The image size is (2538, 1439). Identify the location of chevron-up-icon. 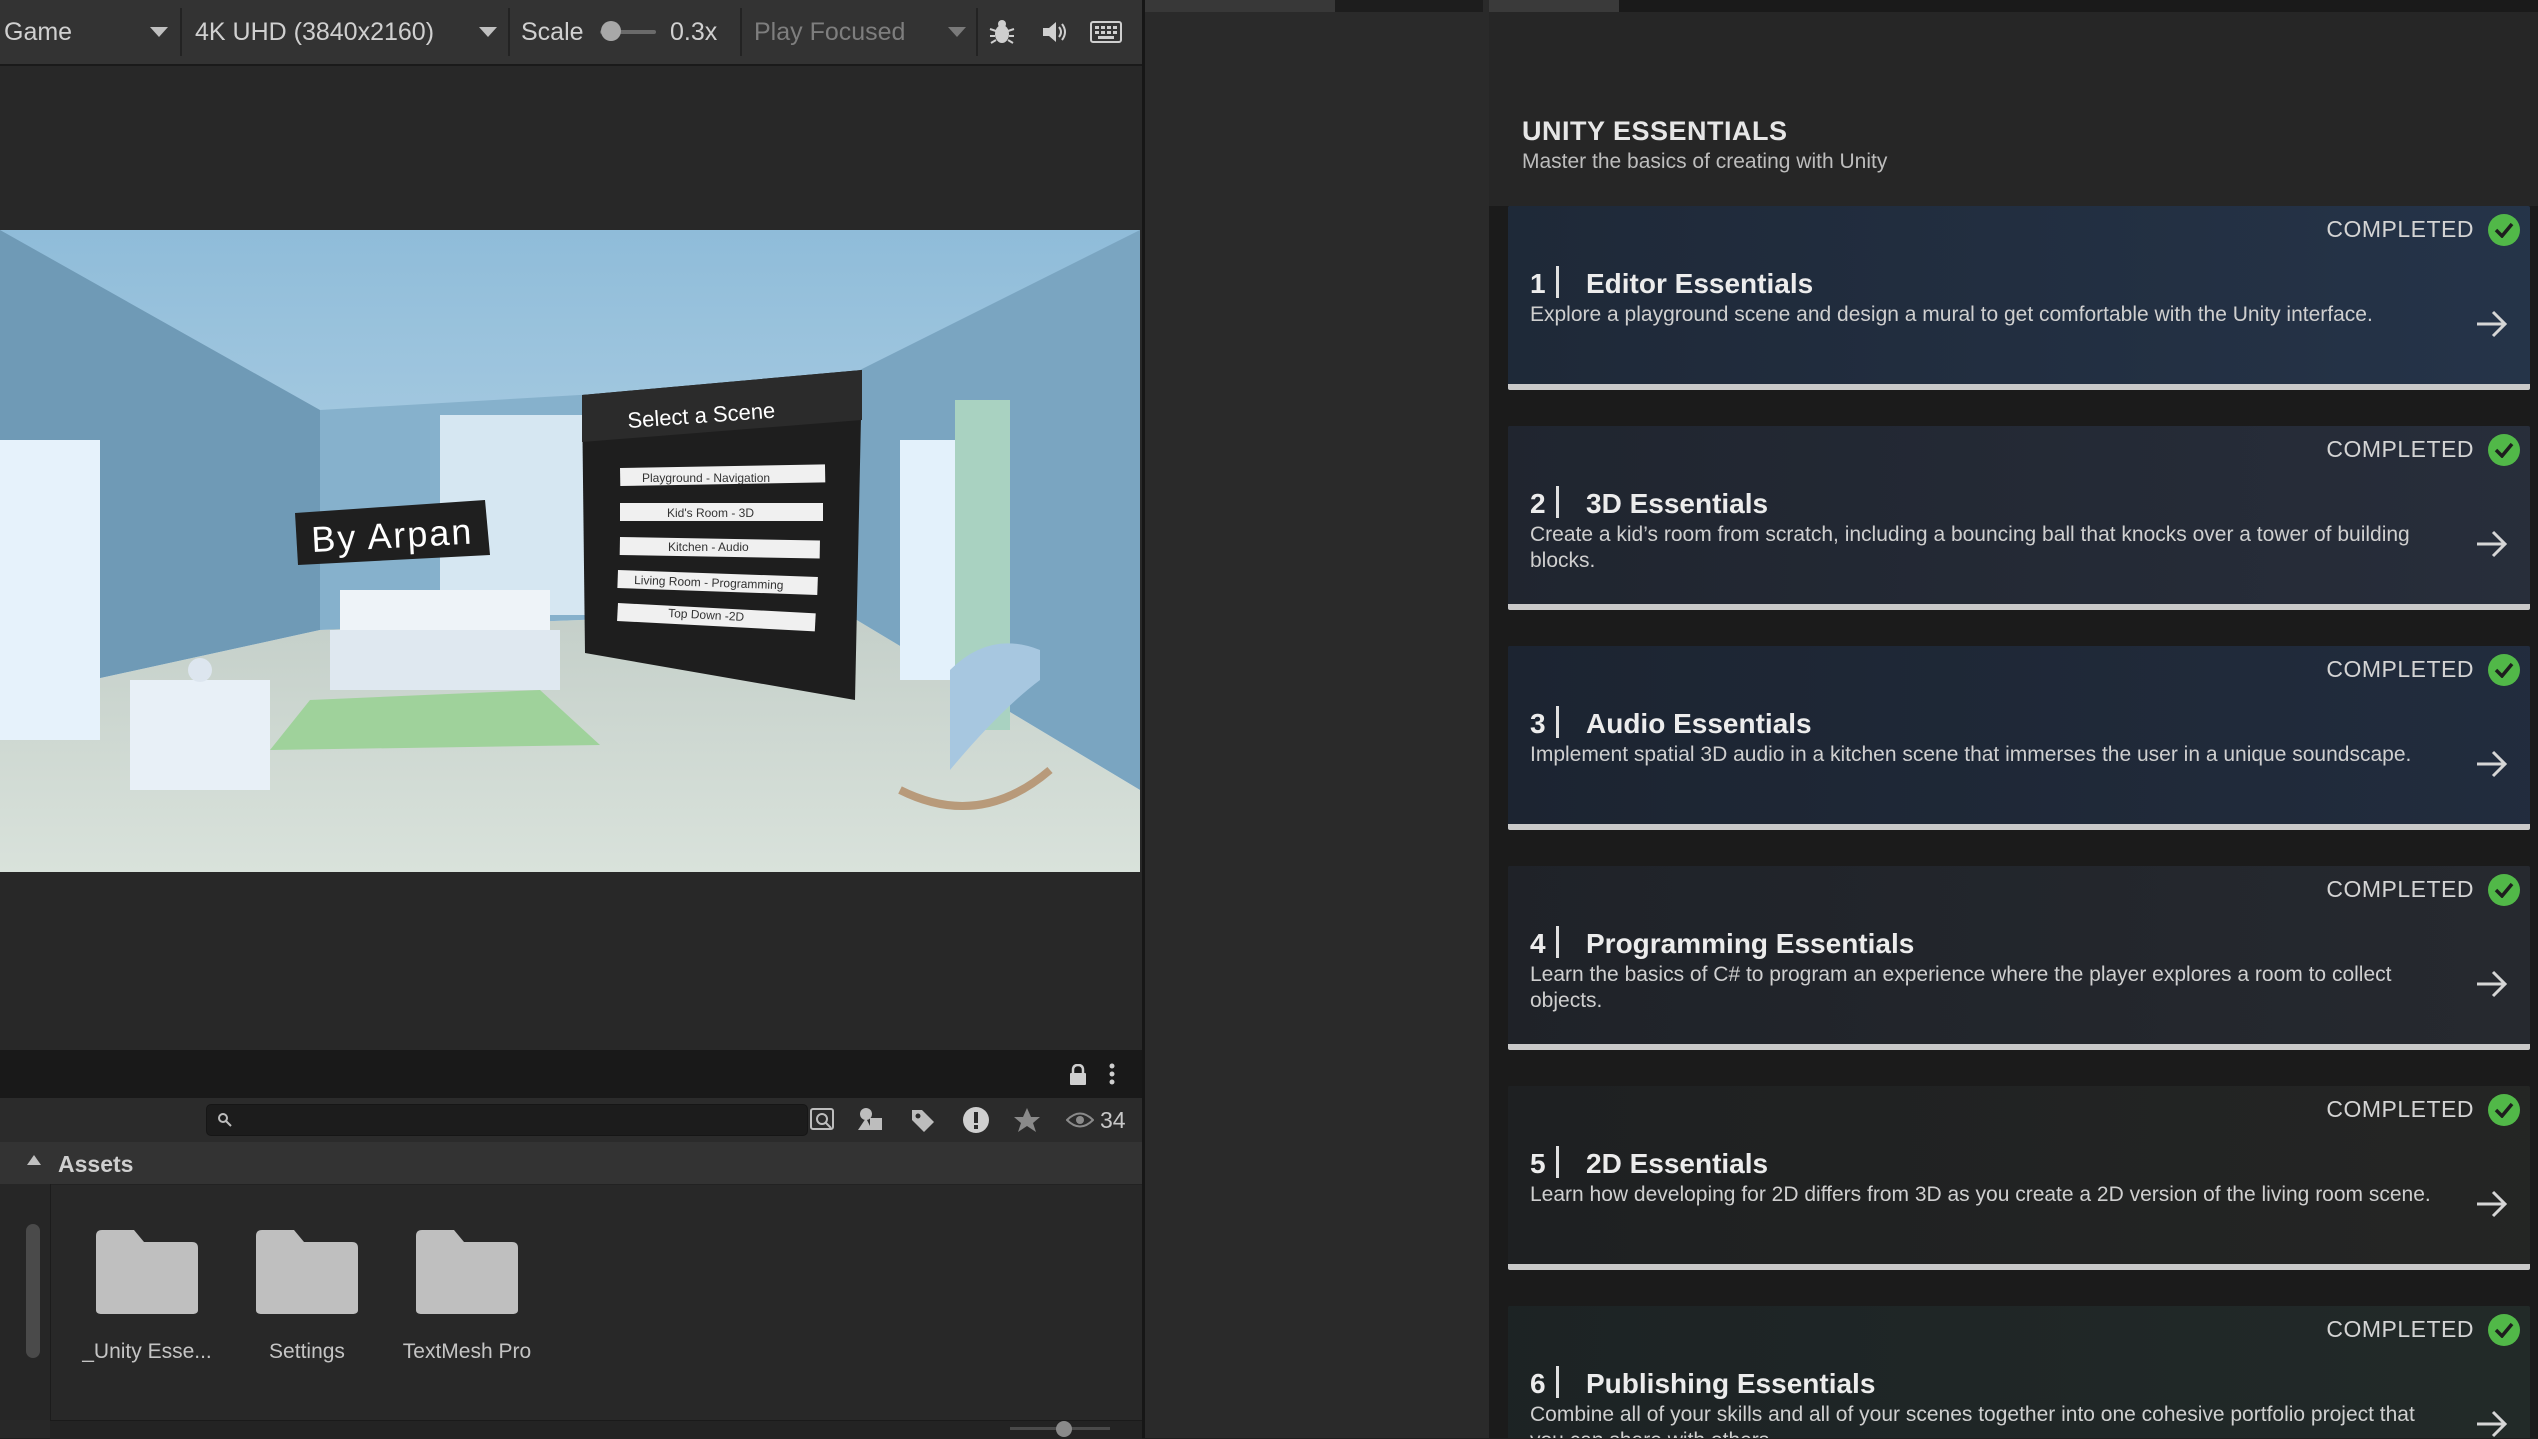
(34, 1160).